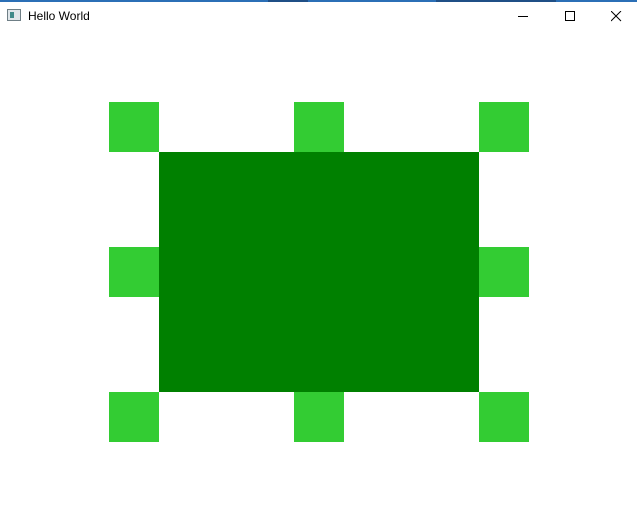 Image resolution: width=637 pixels, height=511 pixels. I want to click on minimize-button, so click(523, 17).